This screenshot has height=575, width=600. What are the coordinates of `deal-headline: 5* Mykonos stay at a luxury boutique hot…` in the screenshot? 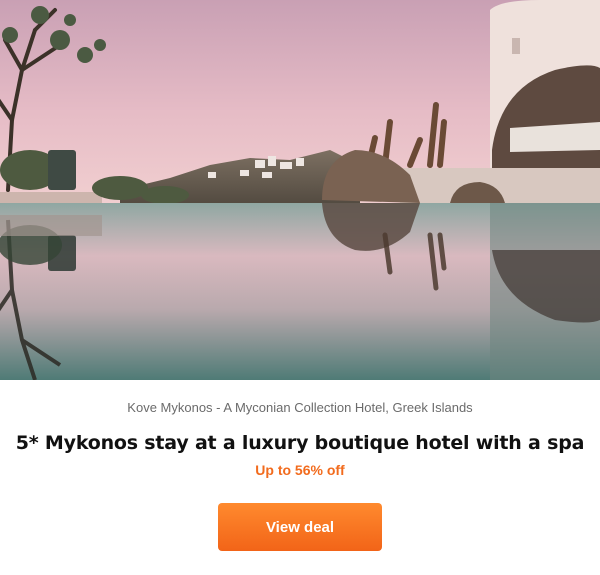 It's located at (300, 443).